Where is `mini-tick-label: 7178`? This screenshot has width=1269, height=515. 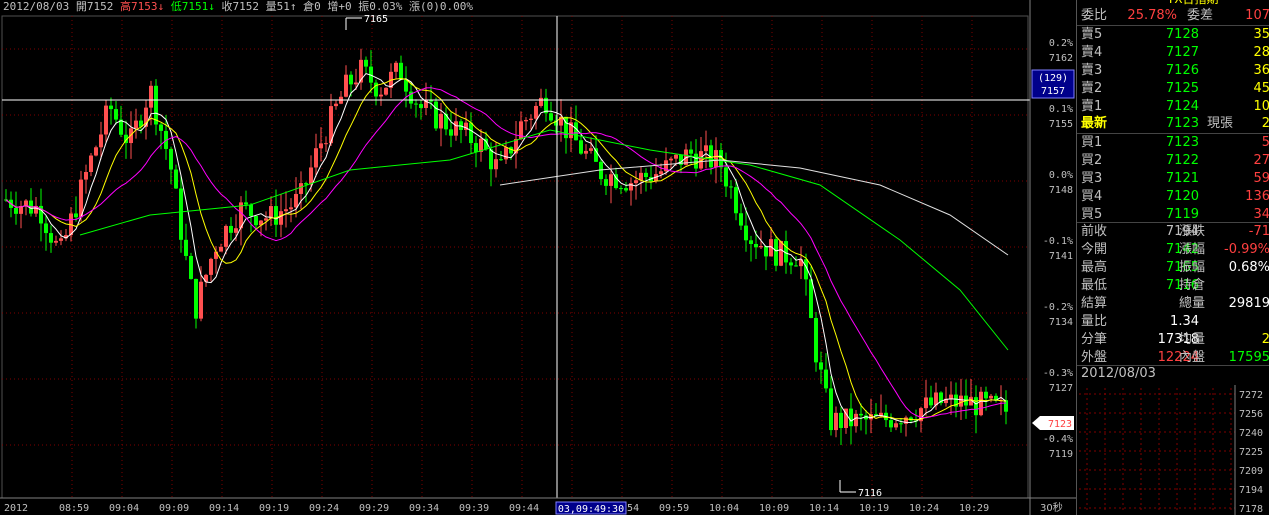
mini-tick-label: 7178 is located at coordinates (1251, 509).